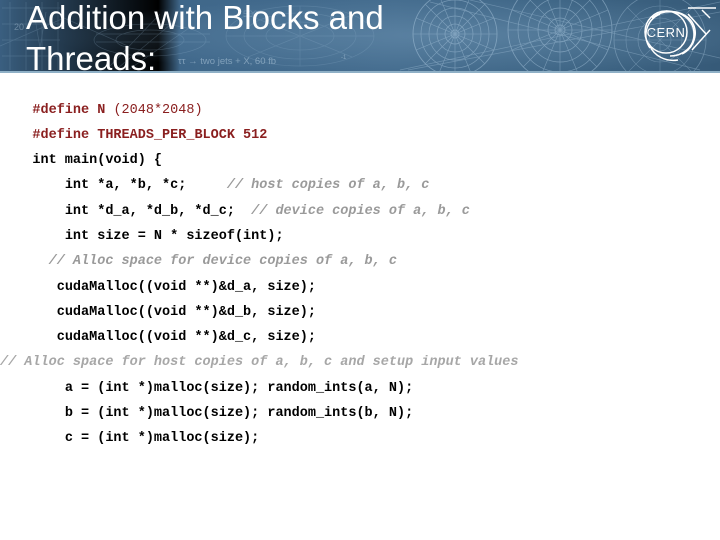  Describe the element at coordinates (360, 236) in the screenshot. I see `code-line: int size = N * sizeof(int);` at that location.